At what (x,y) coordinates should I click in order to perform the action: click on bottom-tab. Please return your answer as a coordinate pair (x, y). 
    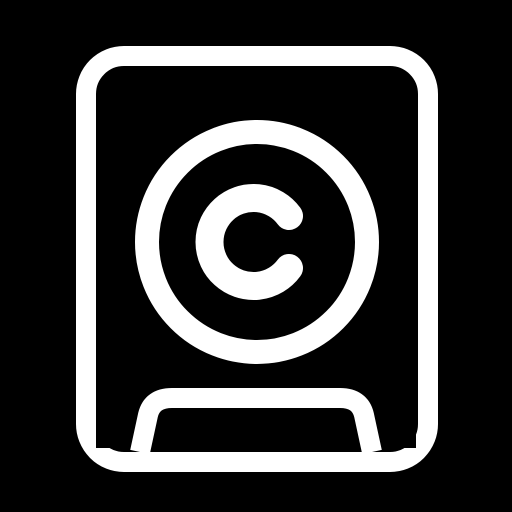
    Looking at the image, I should click on (256, 421).